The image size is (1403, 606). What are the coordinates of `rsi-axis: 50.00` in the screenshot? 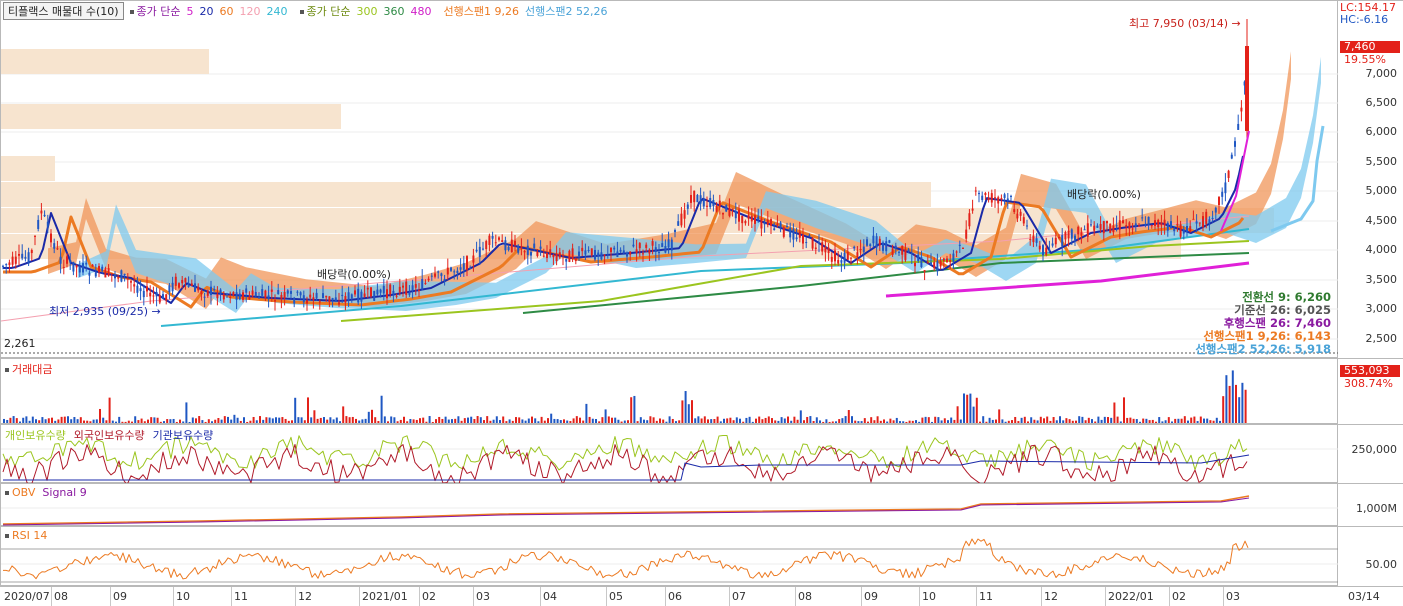 It's located at (1370, 556).